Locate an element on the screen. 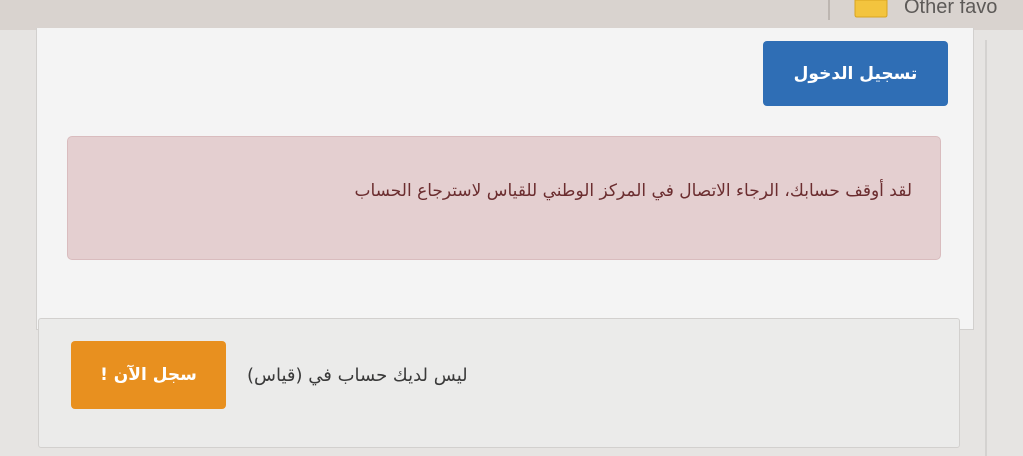  favorites-bar: Other favo is located at coordinates (511, 15).